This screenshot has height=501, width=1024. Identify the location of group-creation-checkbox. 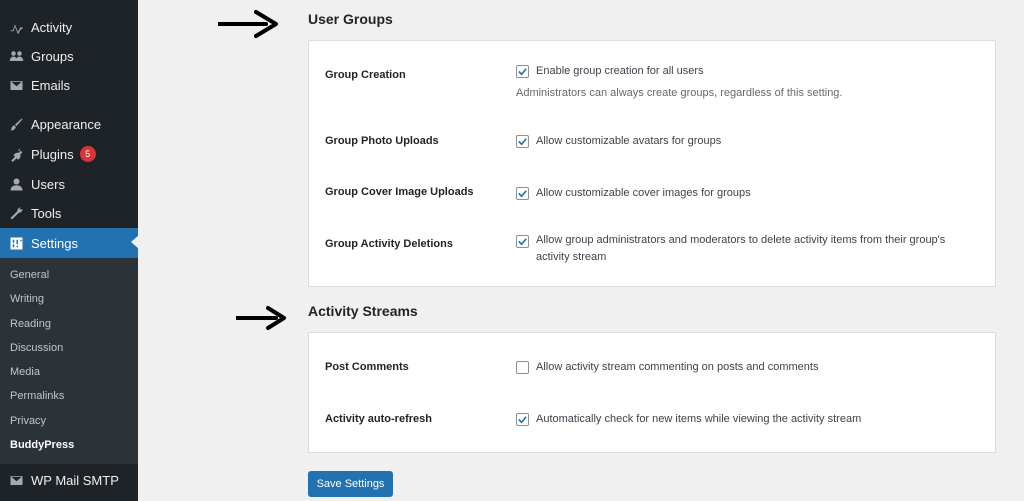
(522, 71).